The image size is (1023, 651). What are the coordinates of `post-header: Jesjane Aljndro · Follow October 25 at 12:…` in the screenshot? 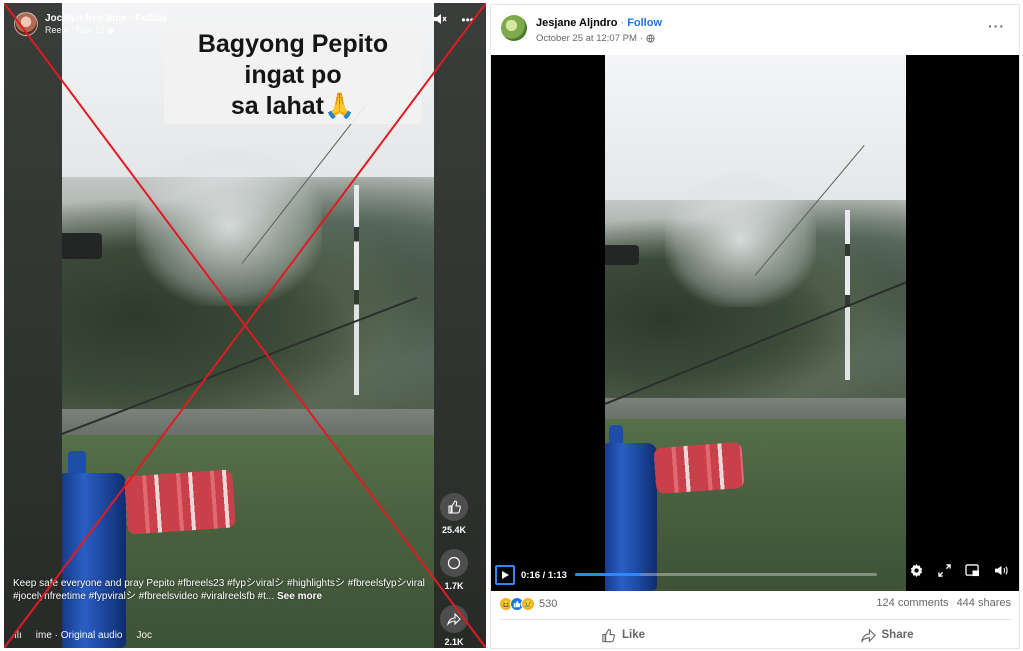 It's located at (755, 29).